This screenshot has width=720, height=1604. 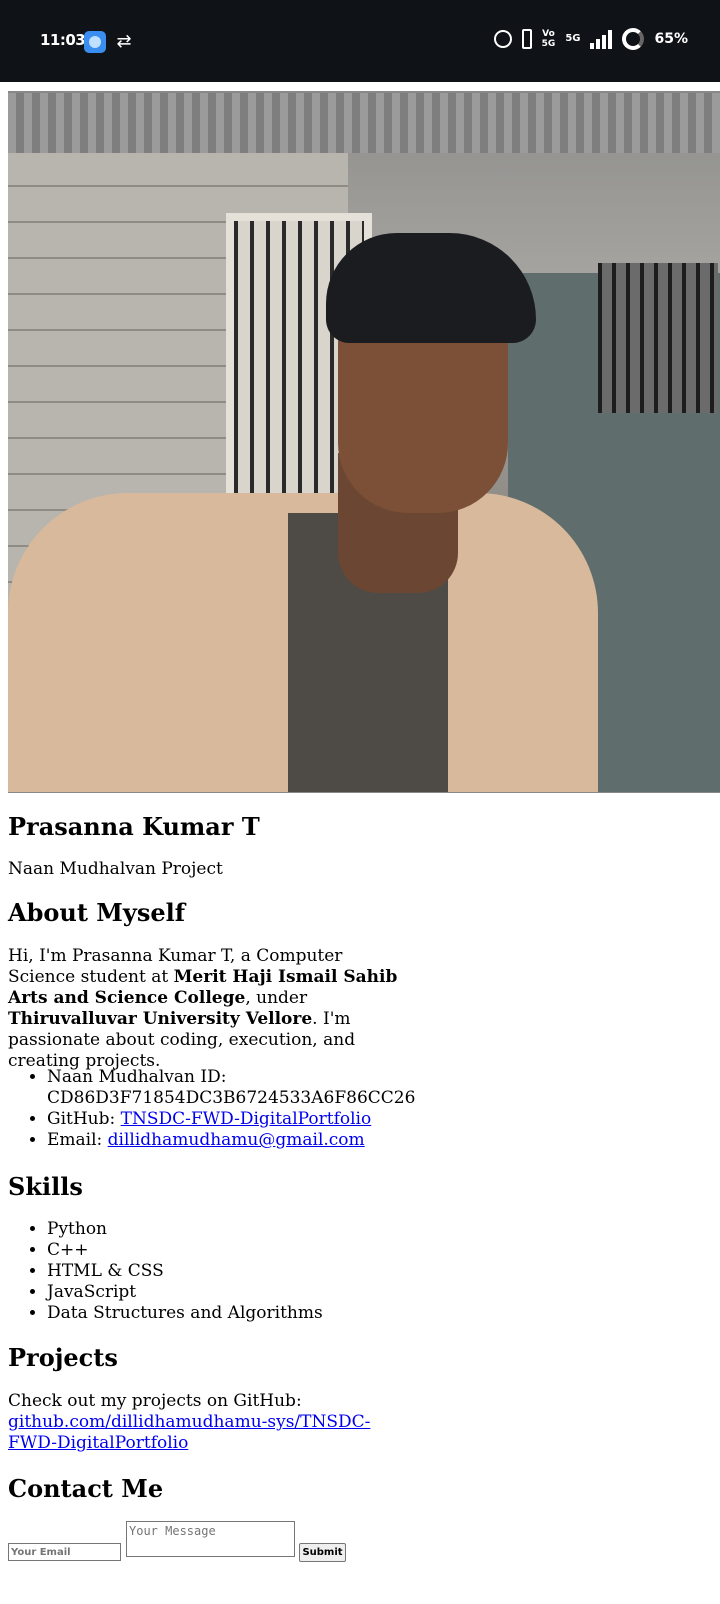 What do you see at coordinates (322, 1552) in the screenshot?
I see `submit-button: Submit` at bounding box center [322, 1552].